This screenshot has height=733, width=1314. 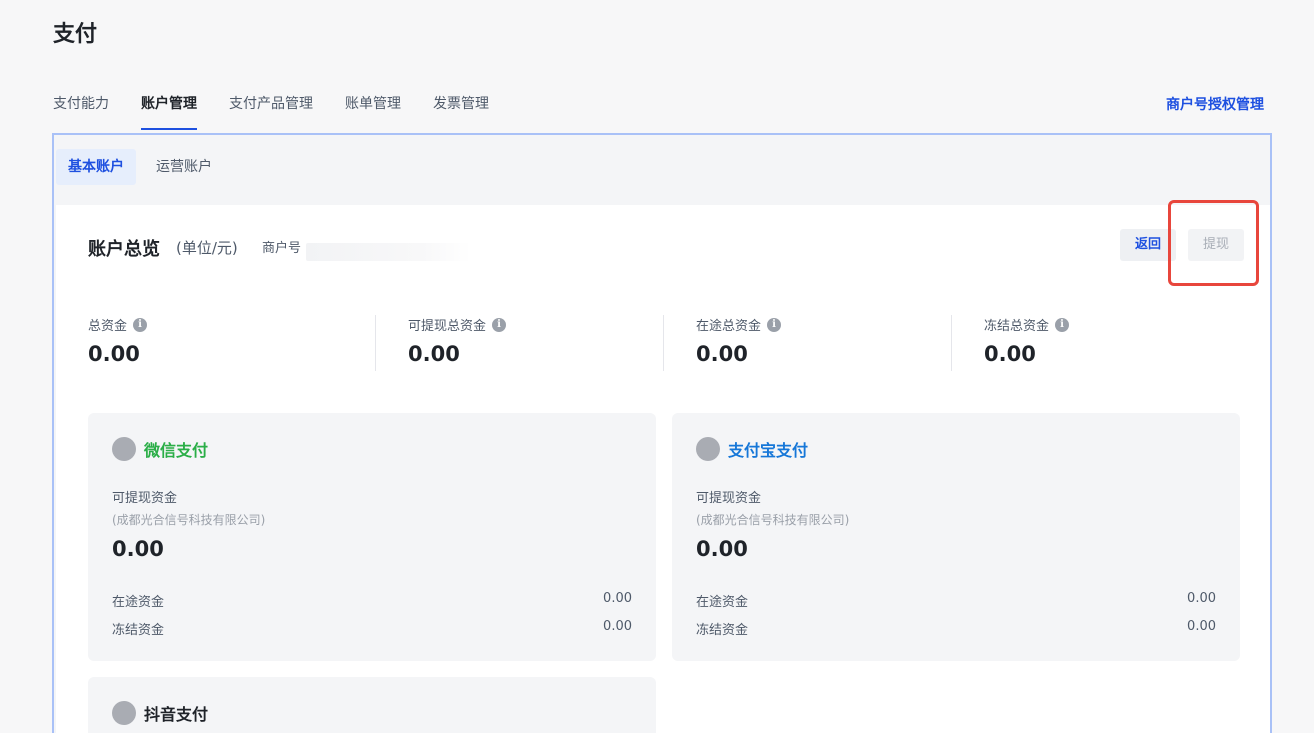 What do you see at coordinates (1017, 326) in the screenshot?
I see `stat-frozen-funds-label: 冻结总资金` at bounding box center [1017, 326].